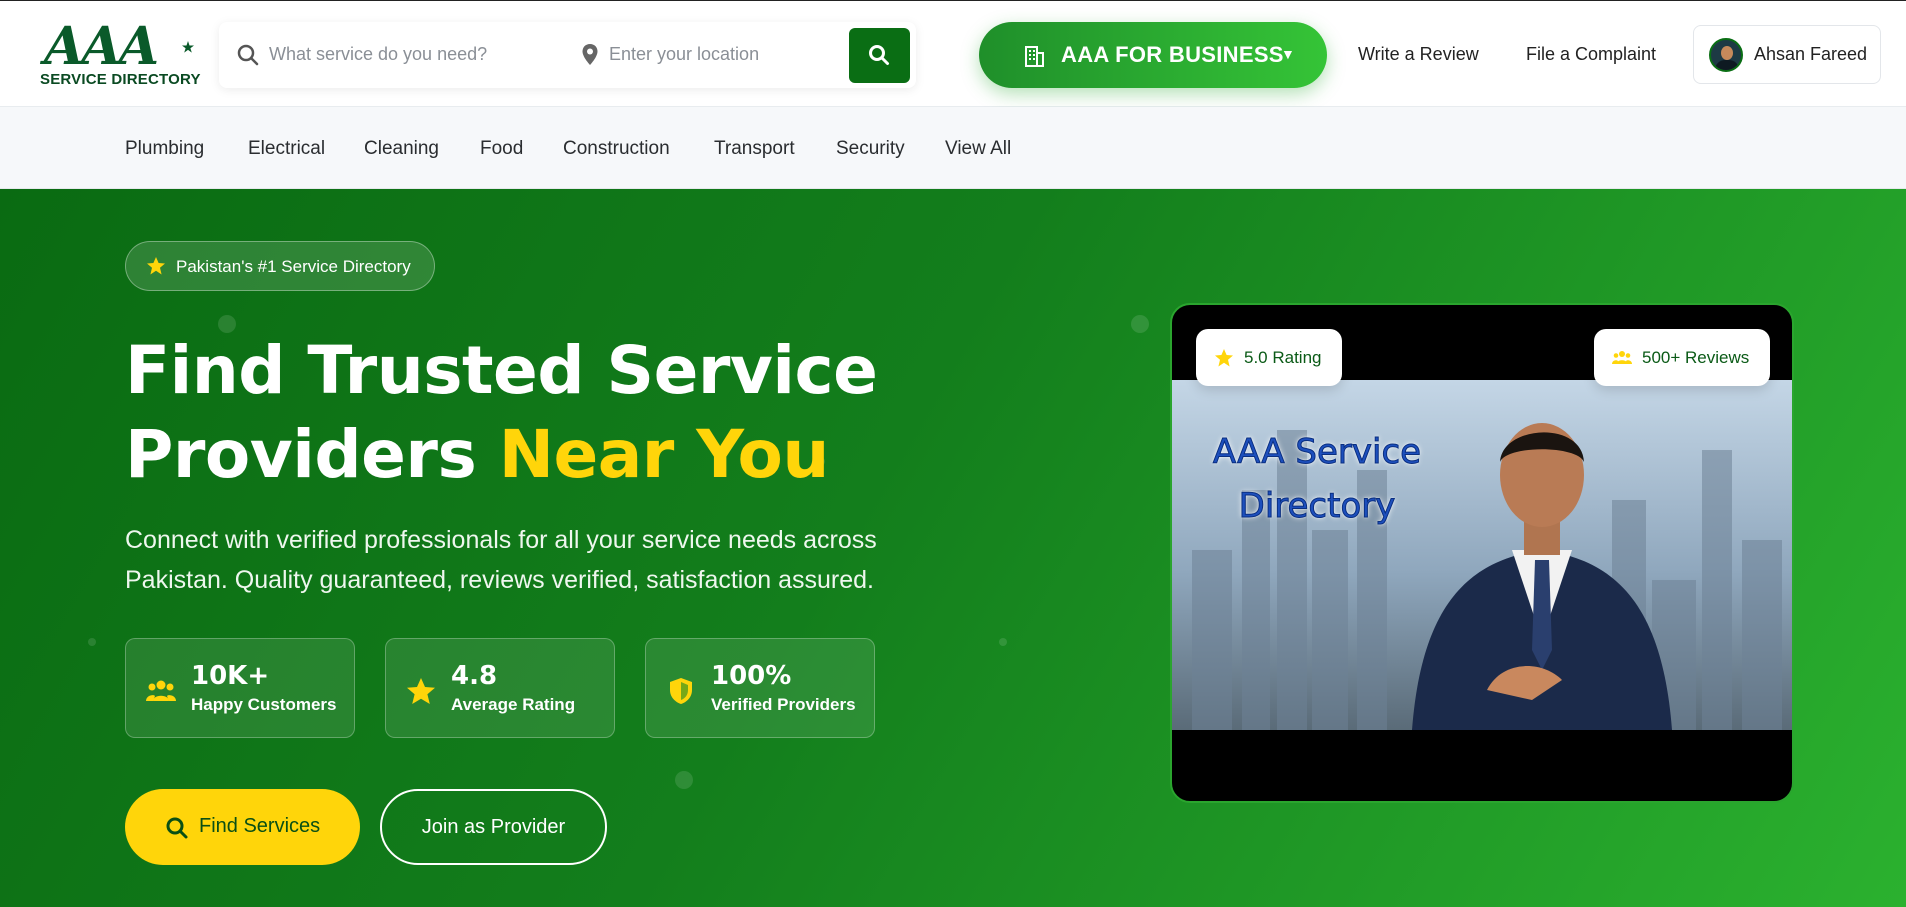 This screenshot has width=1906, height=907. I want to click on stat-label: Average Rating, so click(513, 704).